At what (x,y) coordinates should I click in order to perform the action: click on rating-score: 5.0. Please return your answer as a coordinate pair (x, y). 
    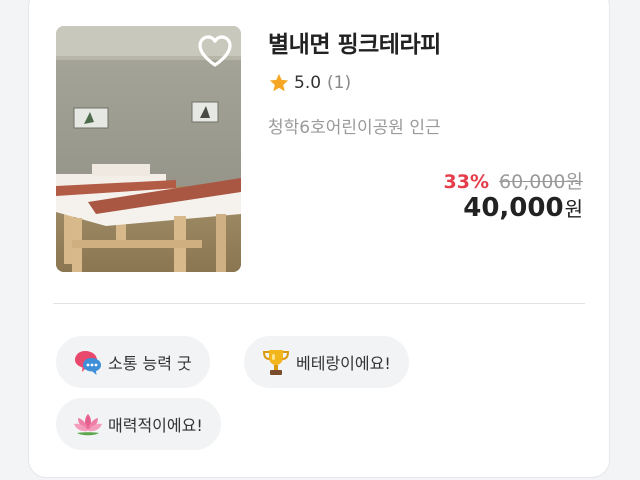
    Looking at the image, I should click on (308, 83).